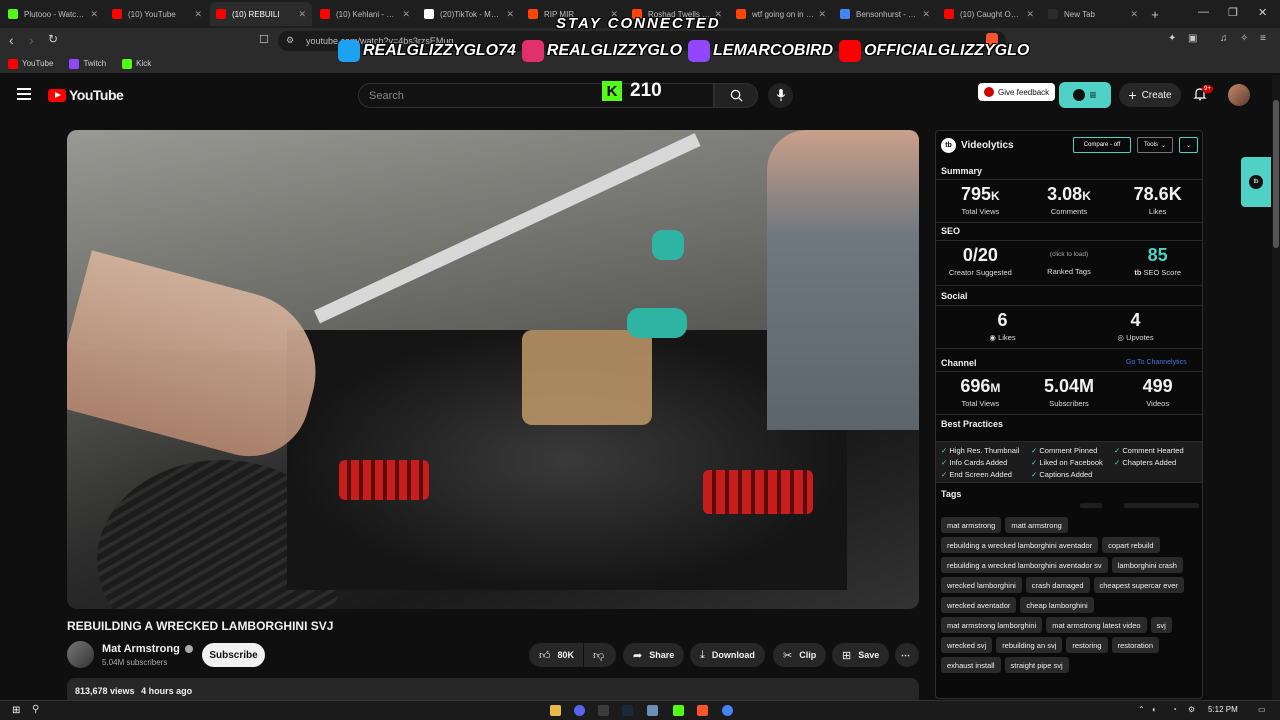  What do you see at coordinates (1188, 145) in the screenshot?
I see `collapse-panel-button: ⌄` at bounding box center [1188, 145].